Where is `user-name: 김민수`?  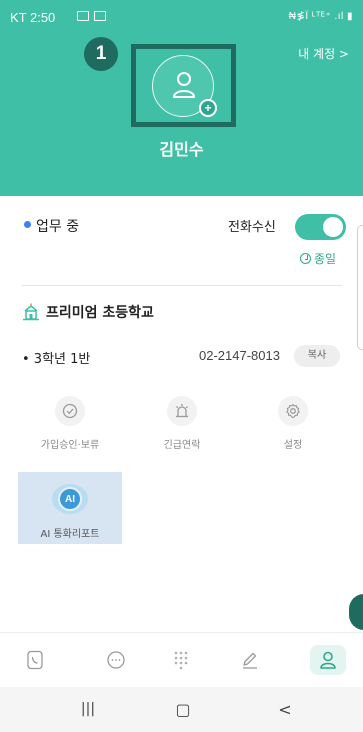
user-name: 김민수 is located at coordinates (181, 149).